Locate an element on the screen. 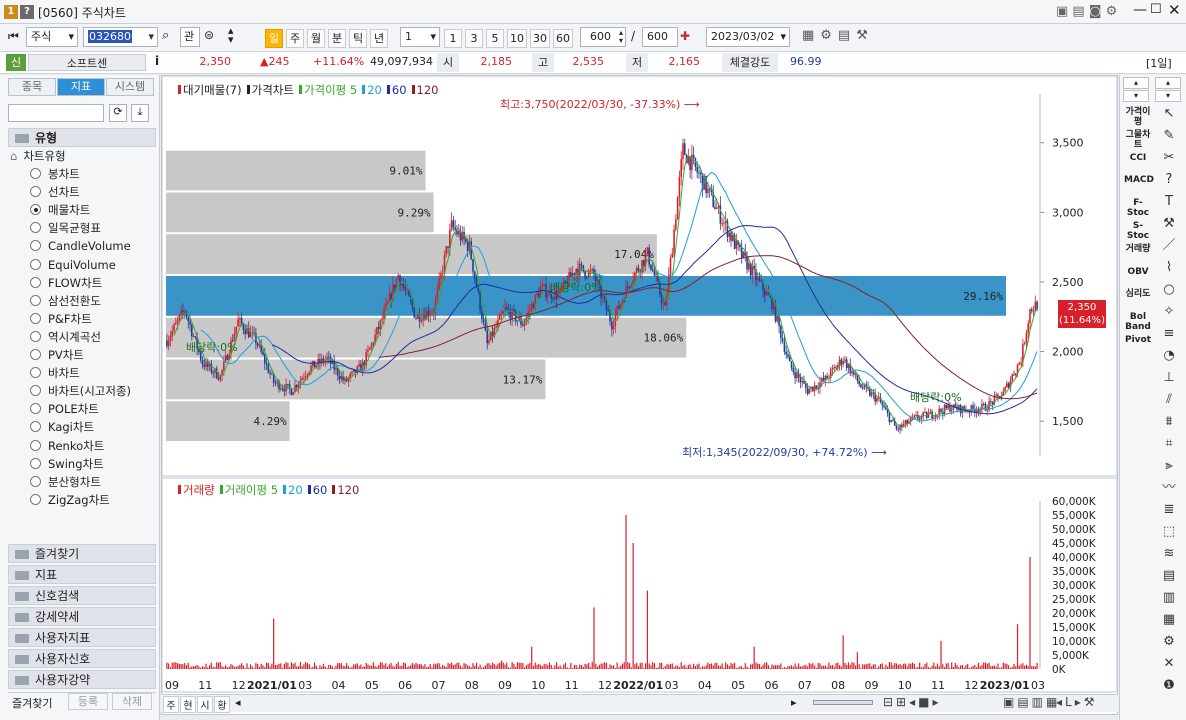  period-button: 년 is located at coordinates (379, 38).